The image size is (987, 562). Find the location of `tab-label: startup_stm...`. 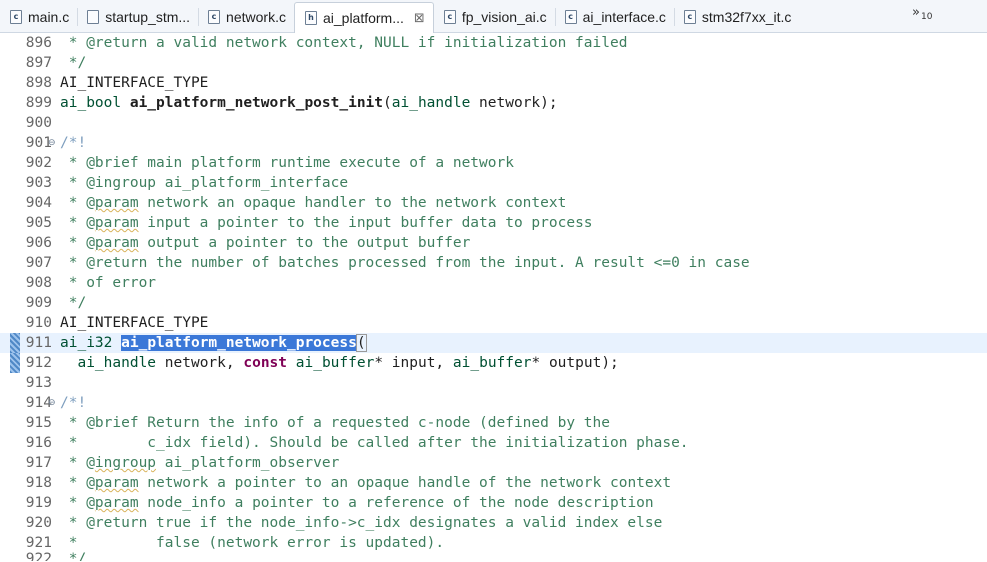

tab-label: startup_stm... is located at coordinates (148, 17).